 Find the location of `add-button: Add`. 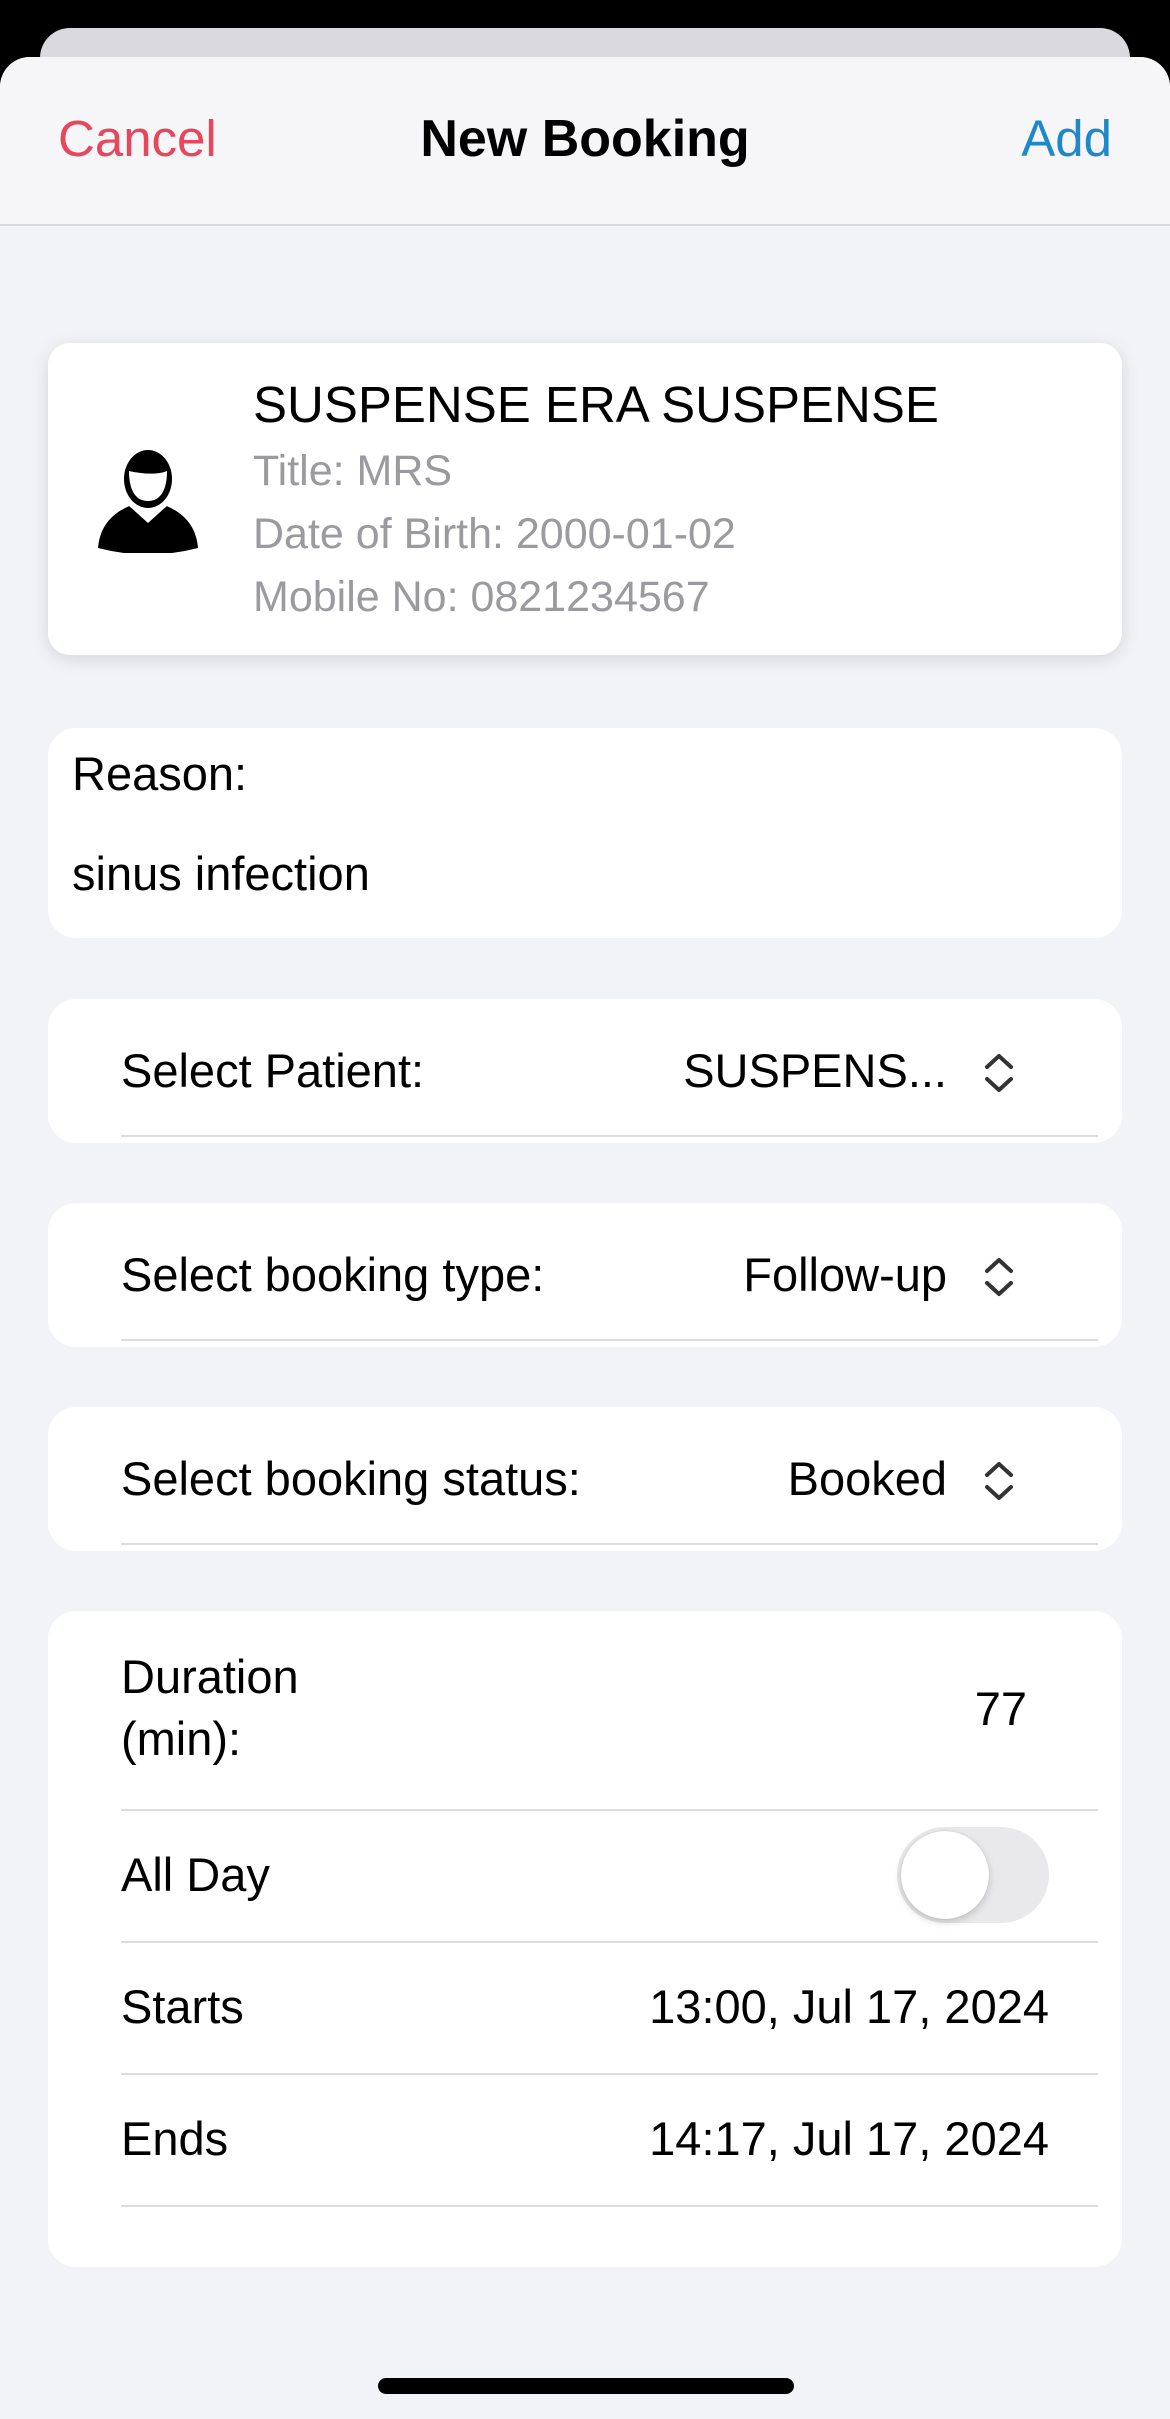

add-button: Add is located at coordinates (1066, 138).